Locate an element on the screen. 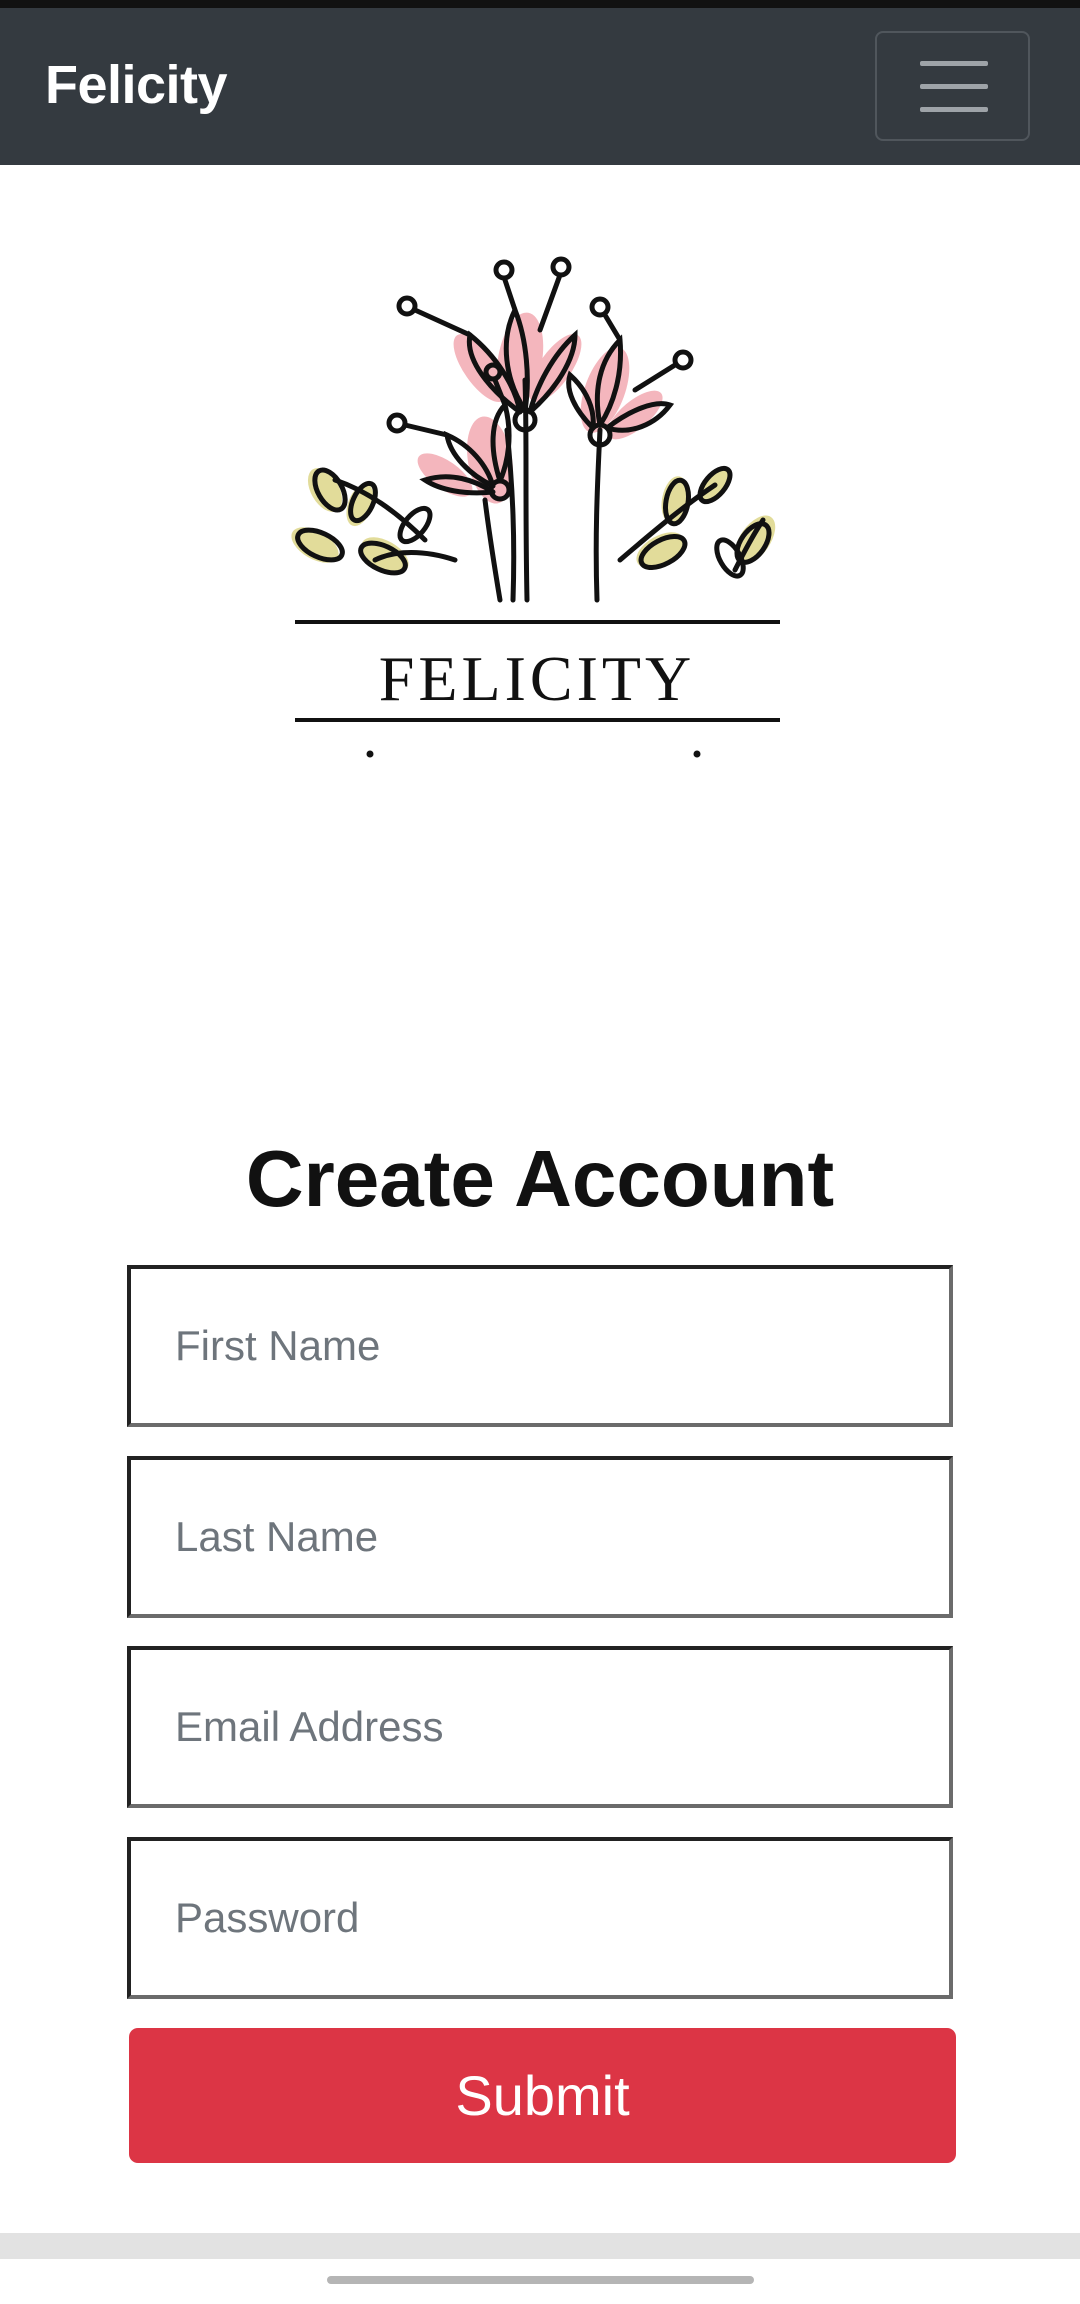  logo-dot-right is located at coordinates (697, 754).